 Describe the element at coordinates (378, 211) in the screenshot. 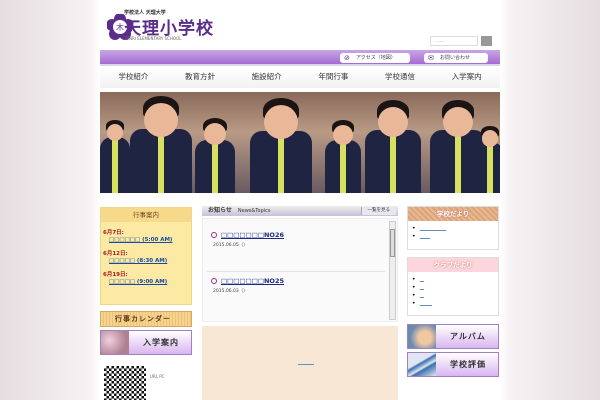

I see `view-all-button: 一覧を見る` at that location.